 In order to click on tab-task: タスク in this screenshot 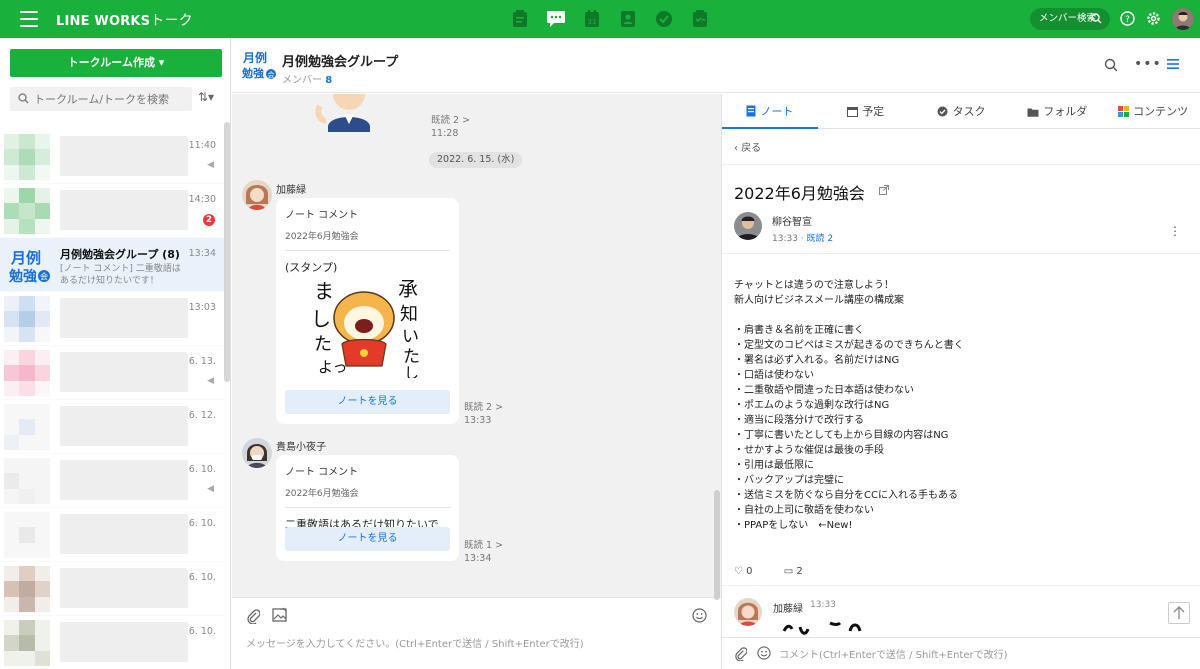, I will do `click(962, 111)`.